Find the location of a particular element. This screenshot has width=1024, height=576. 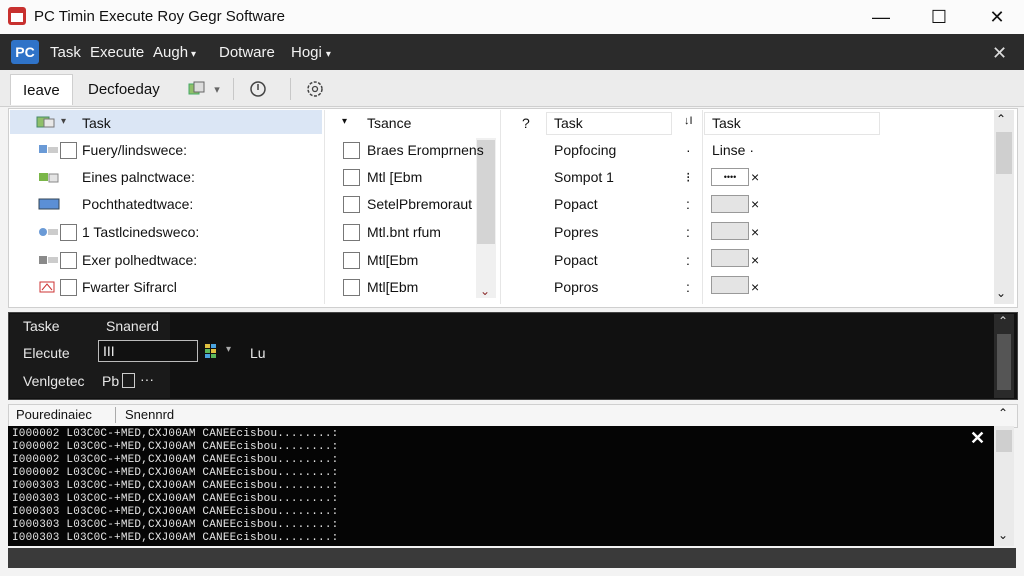

task-name: Pochthatedtwace: is located at coordinates (137, 204).